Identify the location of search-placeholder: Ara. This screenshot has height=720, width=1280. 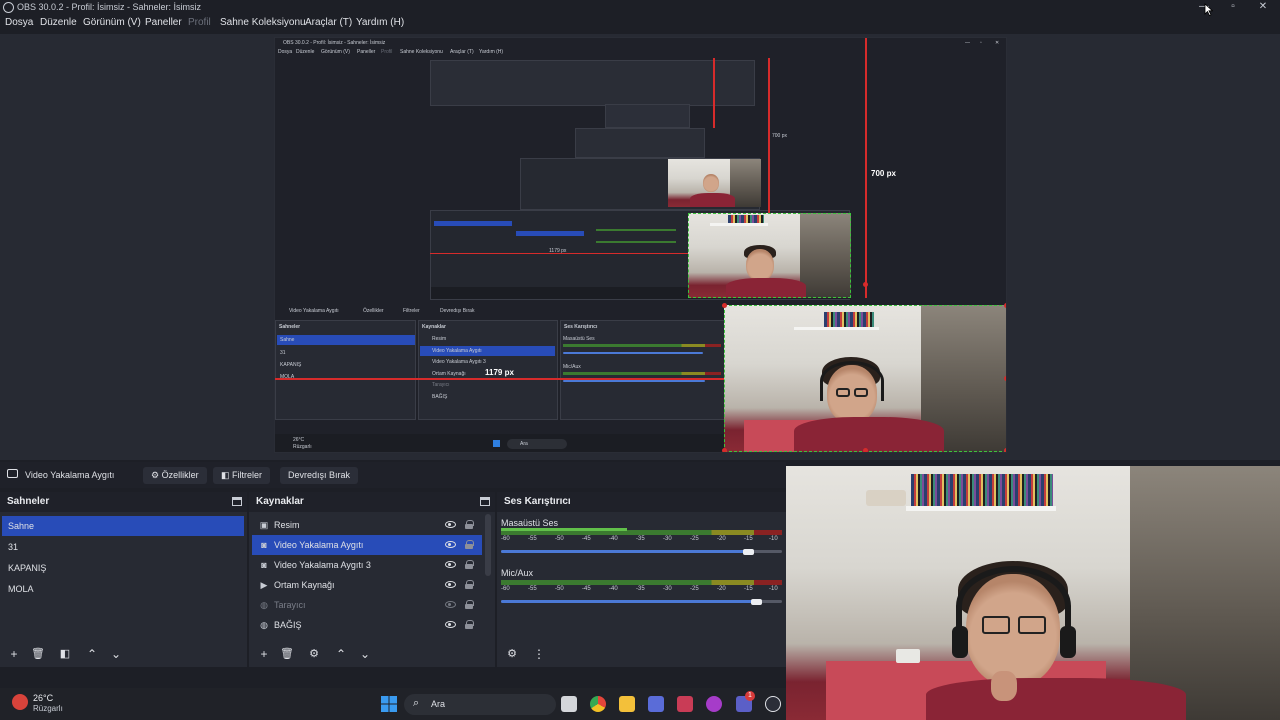
(438, 704).